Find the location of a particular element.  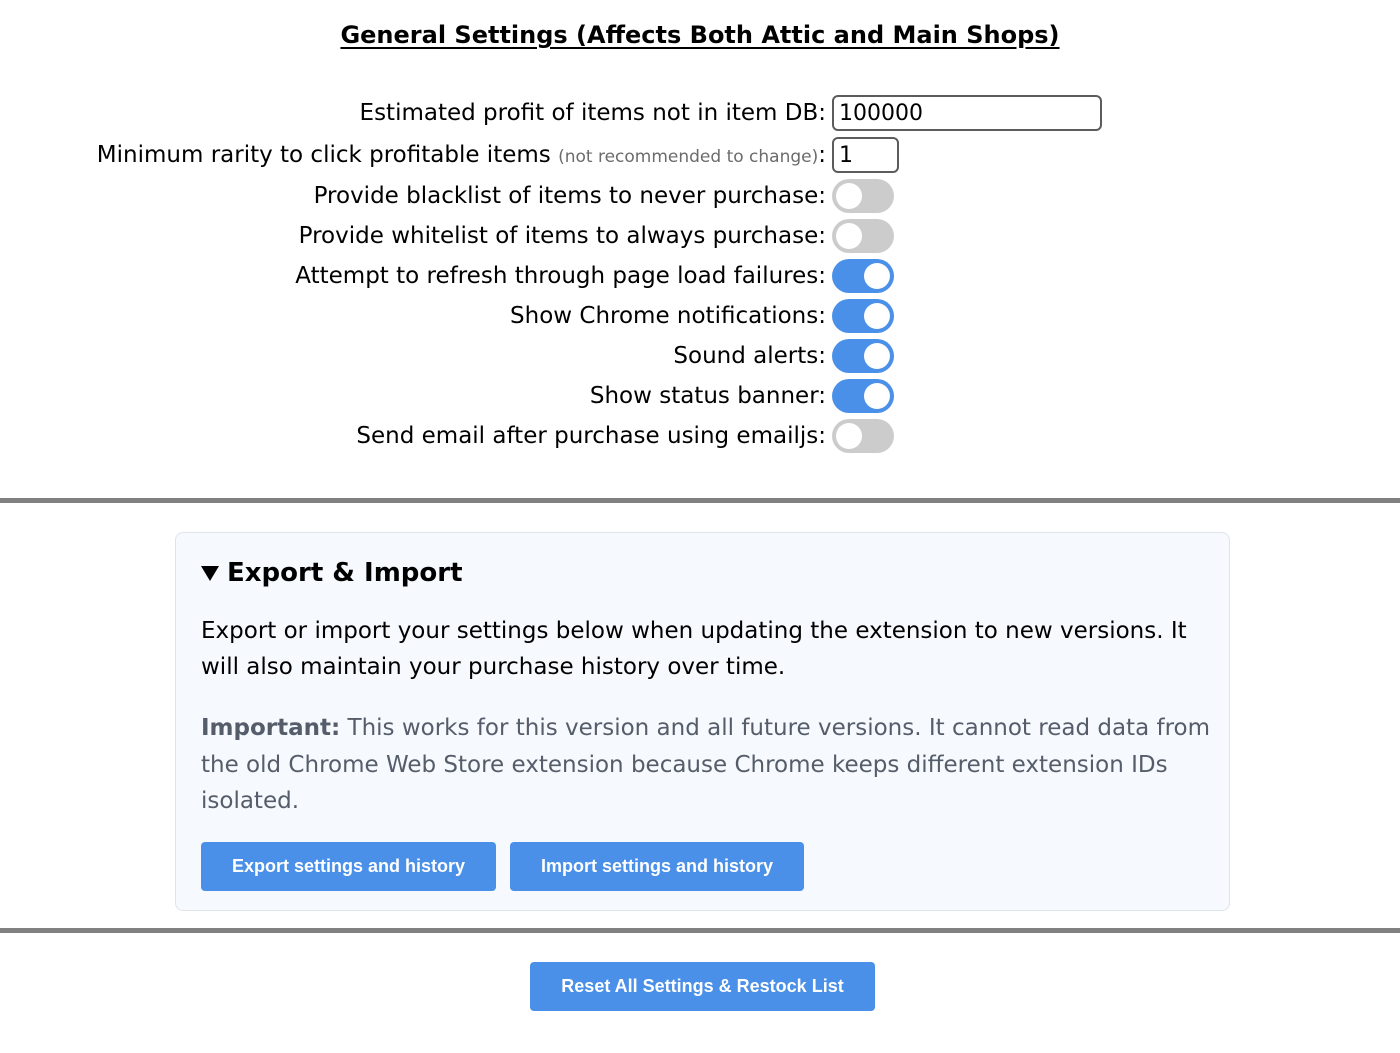

minimum-rarity-input is located at coordinates (865, 155).